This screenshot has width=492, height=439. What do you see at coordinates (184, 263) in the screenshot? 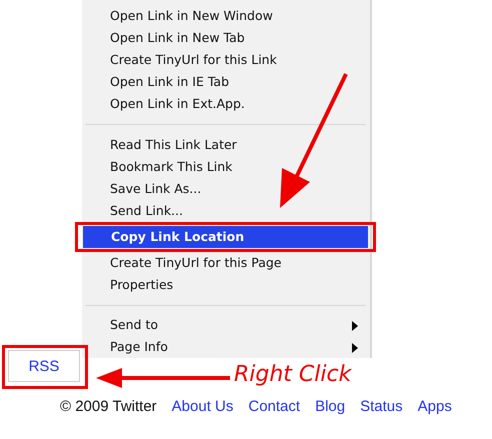
I see `menu-item: Create TinyUrl for this Page` at bounding box center [184, 263].